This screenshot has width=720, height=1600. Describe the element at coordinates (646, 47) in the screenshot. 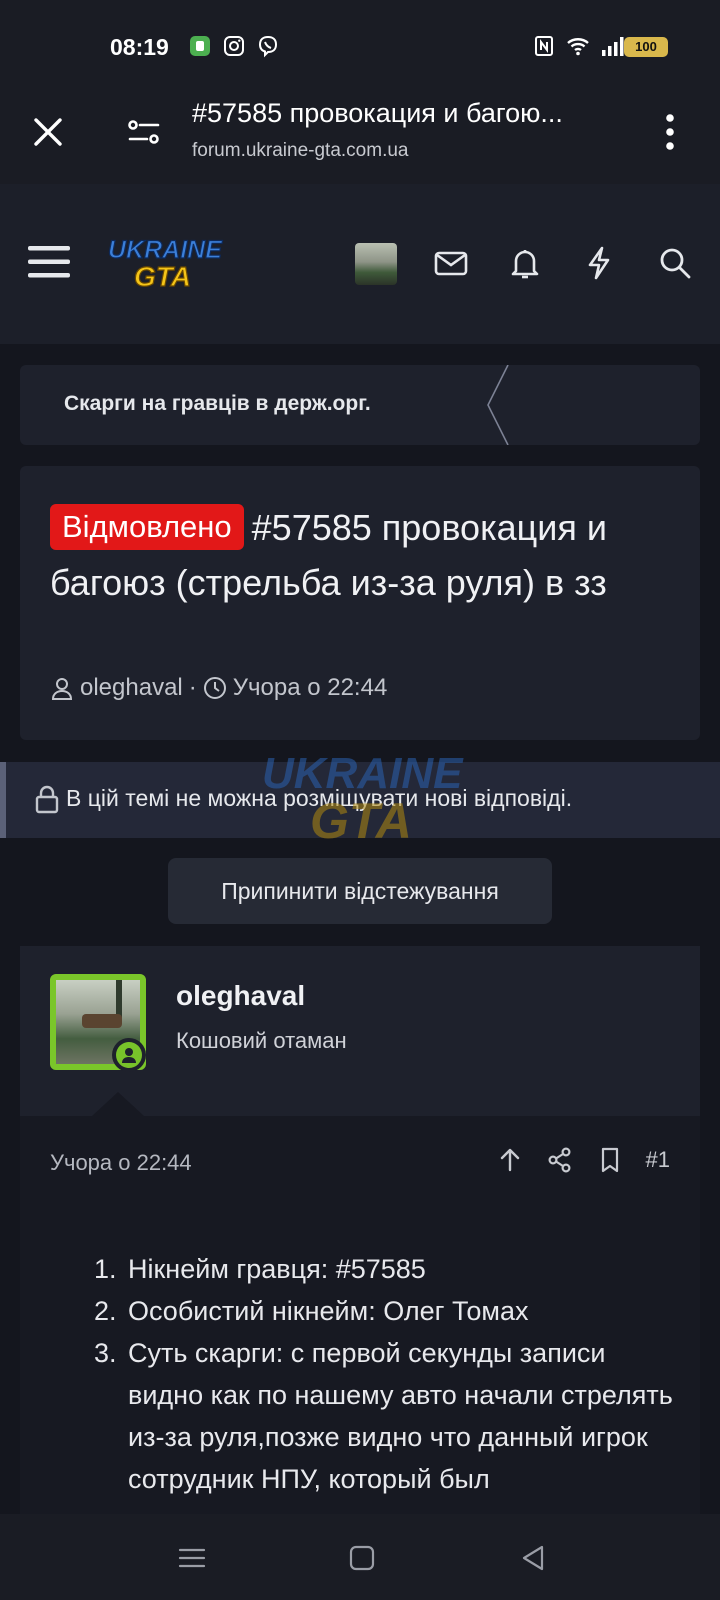

I see `battery-icon: 100` at that location.